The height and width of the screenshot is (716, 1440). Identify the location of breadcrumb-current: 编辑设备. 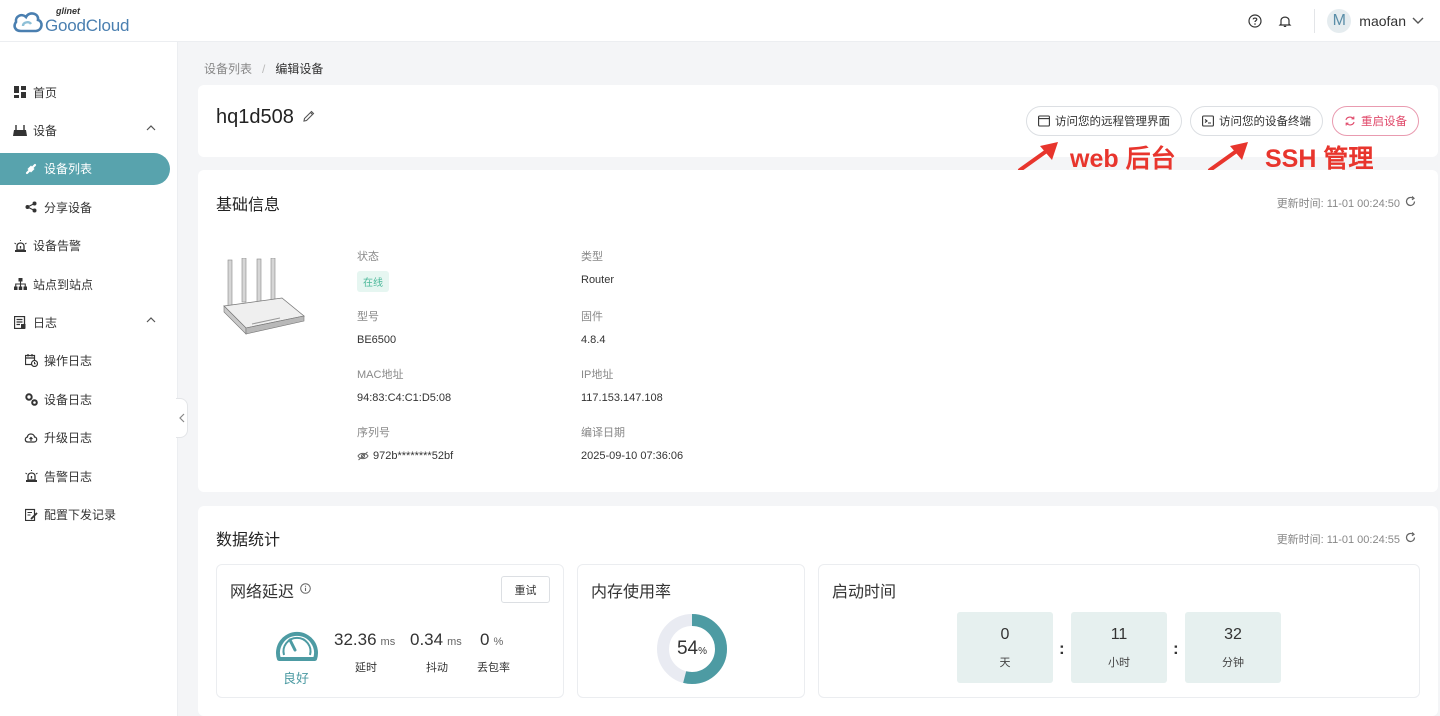
(299, 69).